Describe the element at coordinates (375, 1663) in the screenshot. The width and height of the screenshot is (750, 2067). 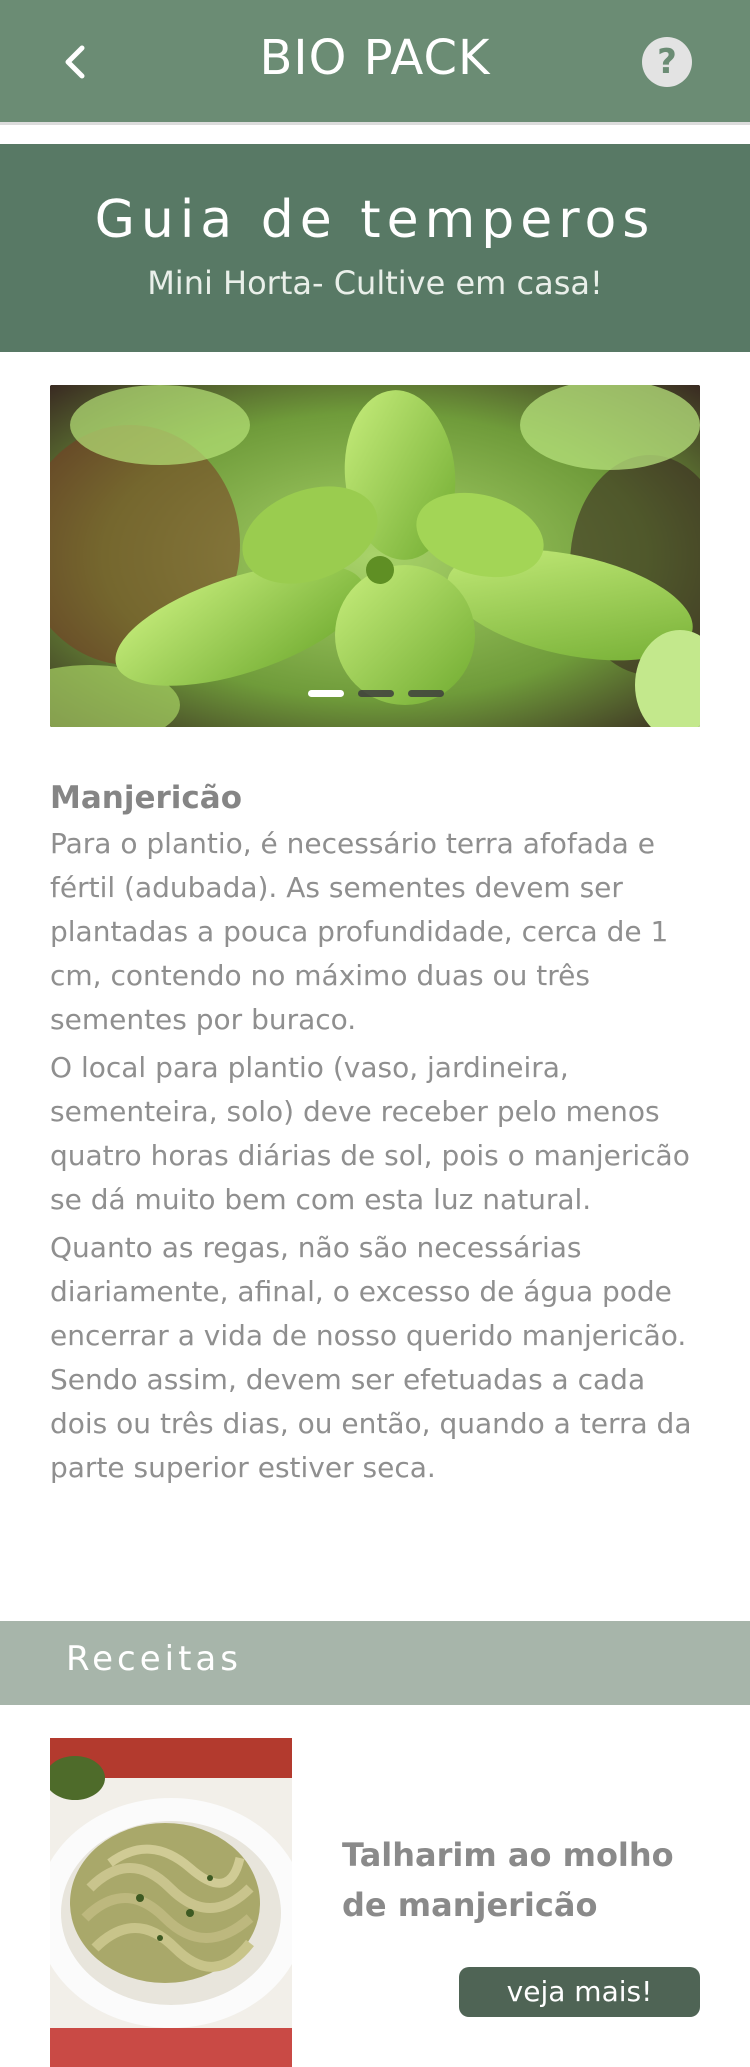
I see `recipes-section-header: Receitas` at that location.